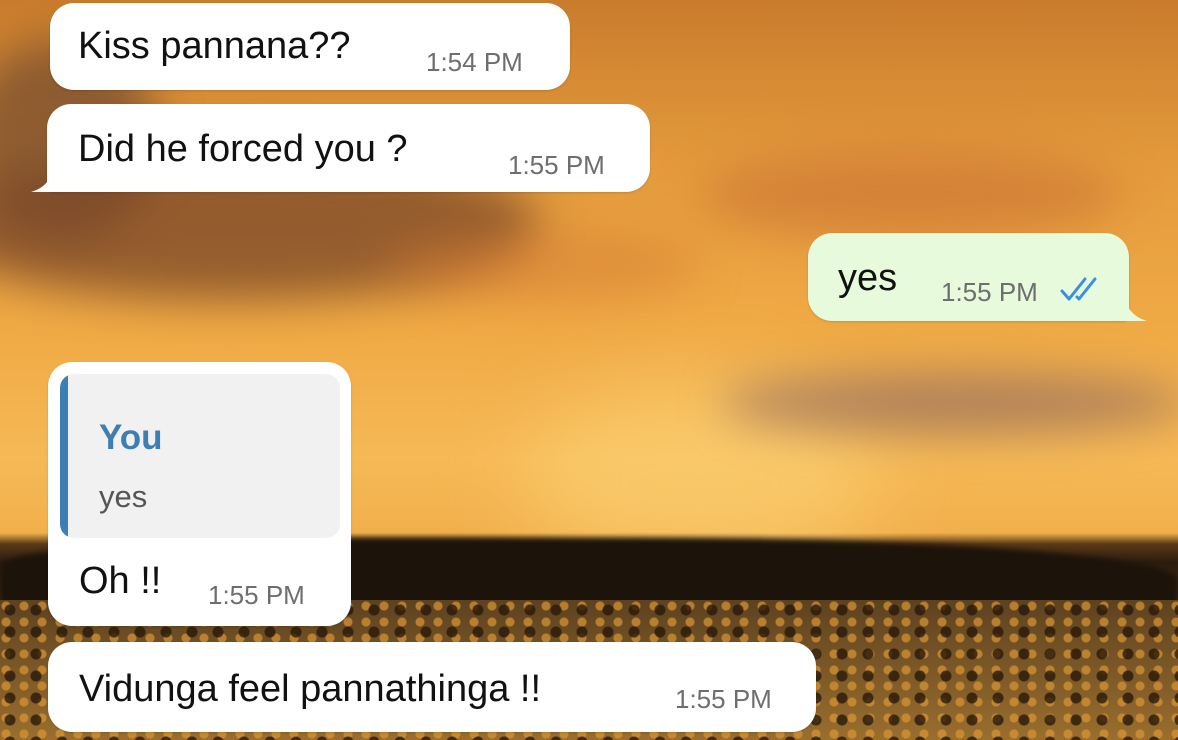 The image size is (1178, 740). I want to click on message-text: Did he forced you ?, so click(243, 149).